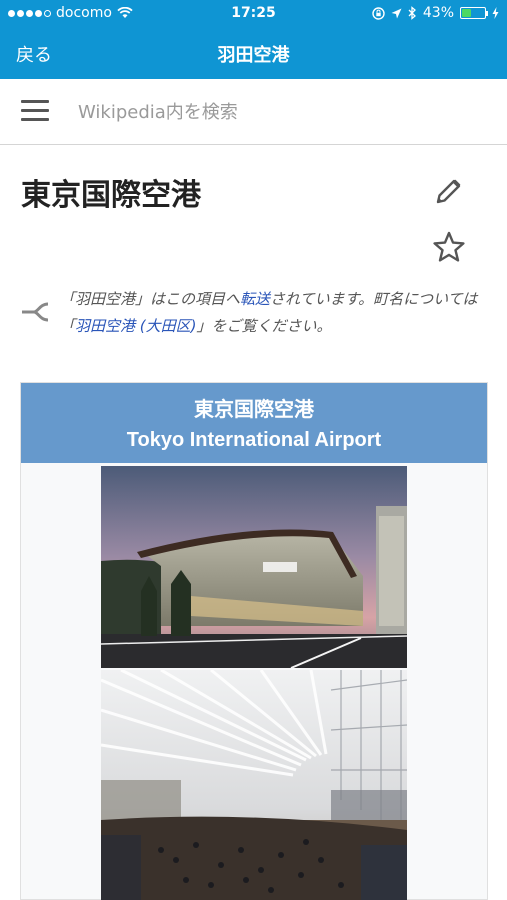 The width and height of the screenshot is (507, 900). I want to click on menu-icon, so click(35, 111).